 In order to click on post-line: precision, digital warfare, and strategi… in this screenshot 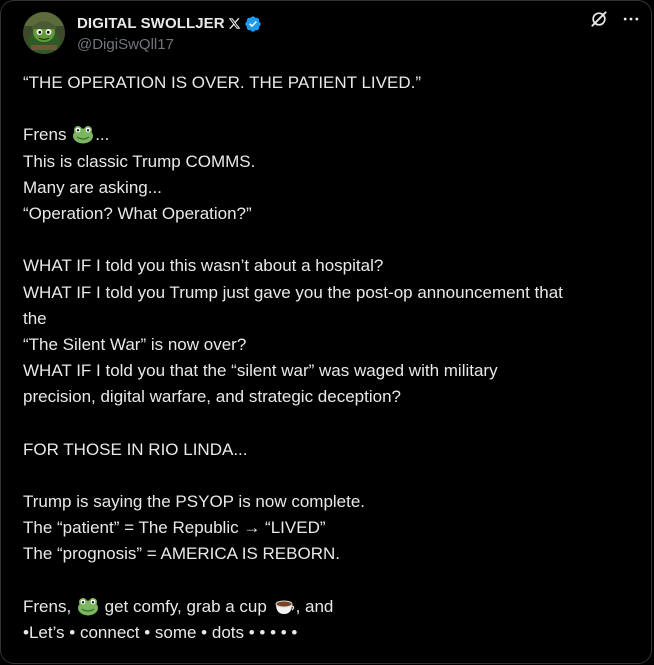, I will do `click(212, 397)`.